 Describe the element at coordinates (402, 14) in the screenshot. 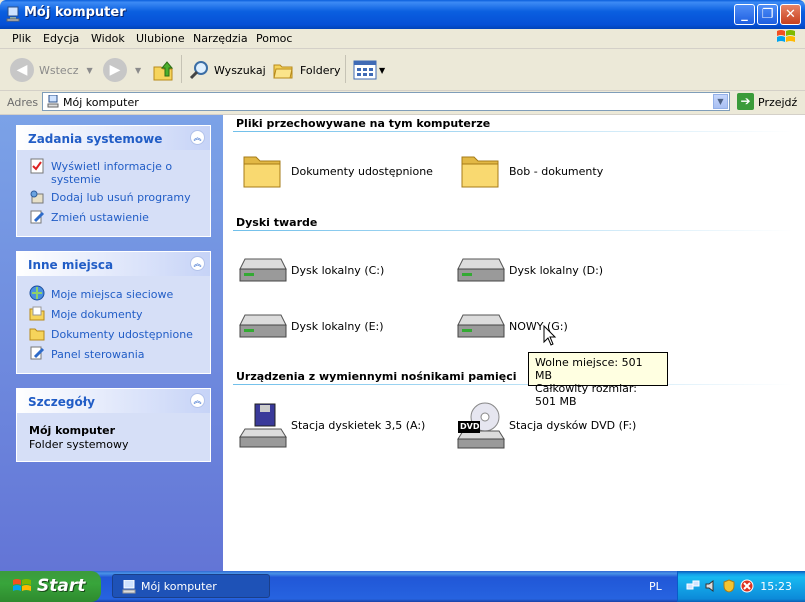

I see `title-bar: Mój komputer _ ❐ ✕` at that location.